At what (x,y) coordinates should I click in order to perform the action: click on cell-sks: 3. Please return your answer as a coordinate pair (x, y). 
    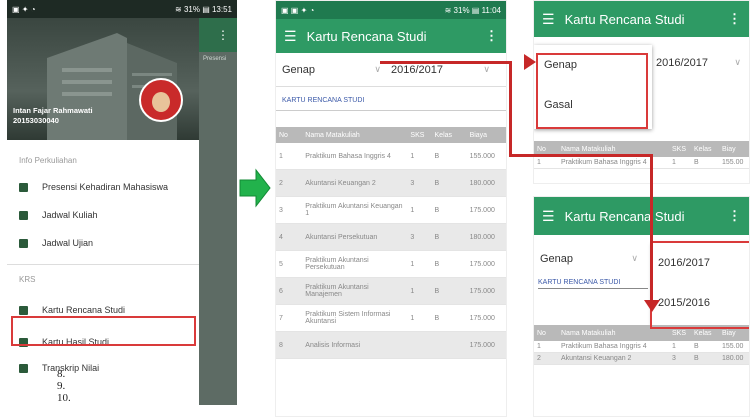
    Looking at the image, I should click on (419, 237).